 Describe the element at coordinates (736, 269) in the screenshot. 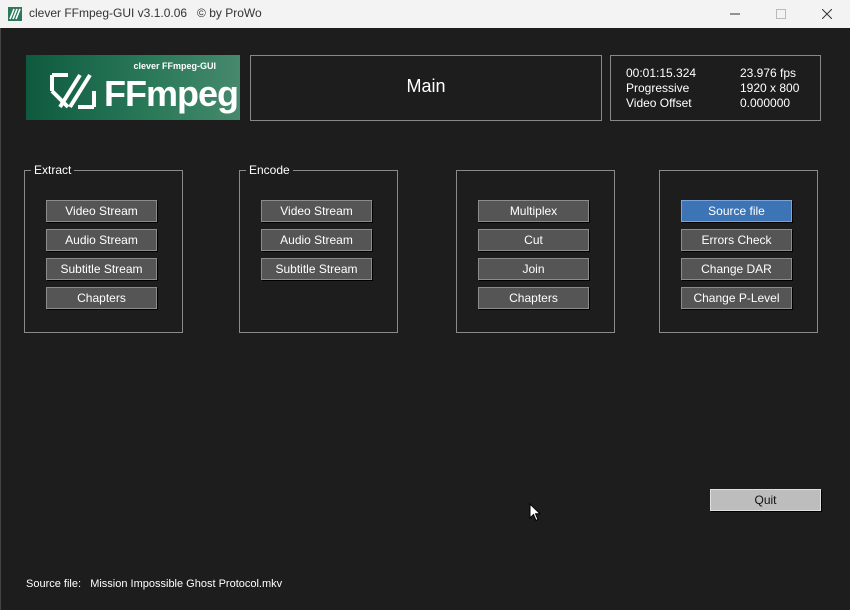

I see `change-dar-button: Change DAR` at that location.